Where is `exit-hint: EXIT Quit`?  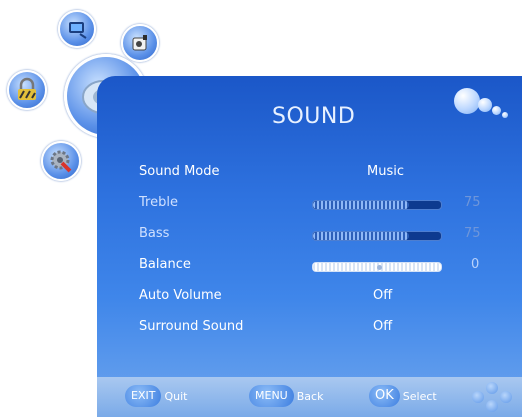
exit-hint: EXIT Quit is located at coordinates (156, 396).